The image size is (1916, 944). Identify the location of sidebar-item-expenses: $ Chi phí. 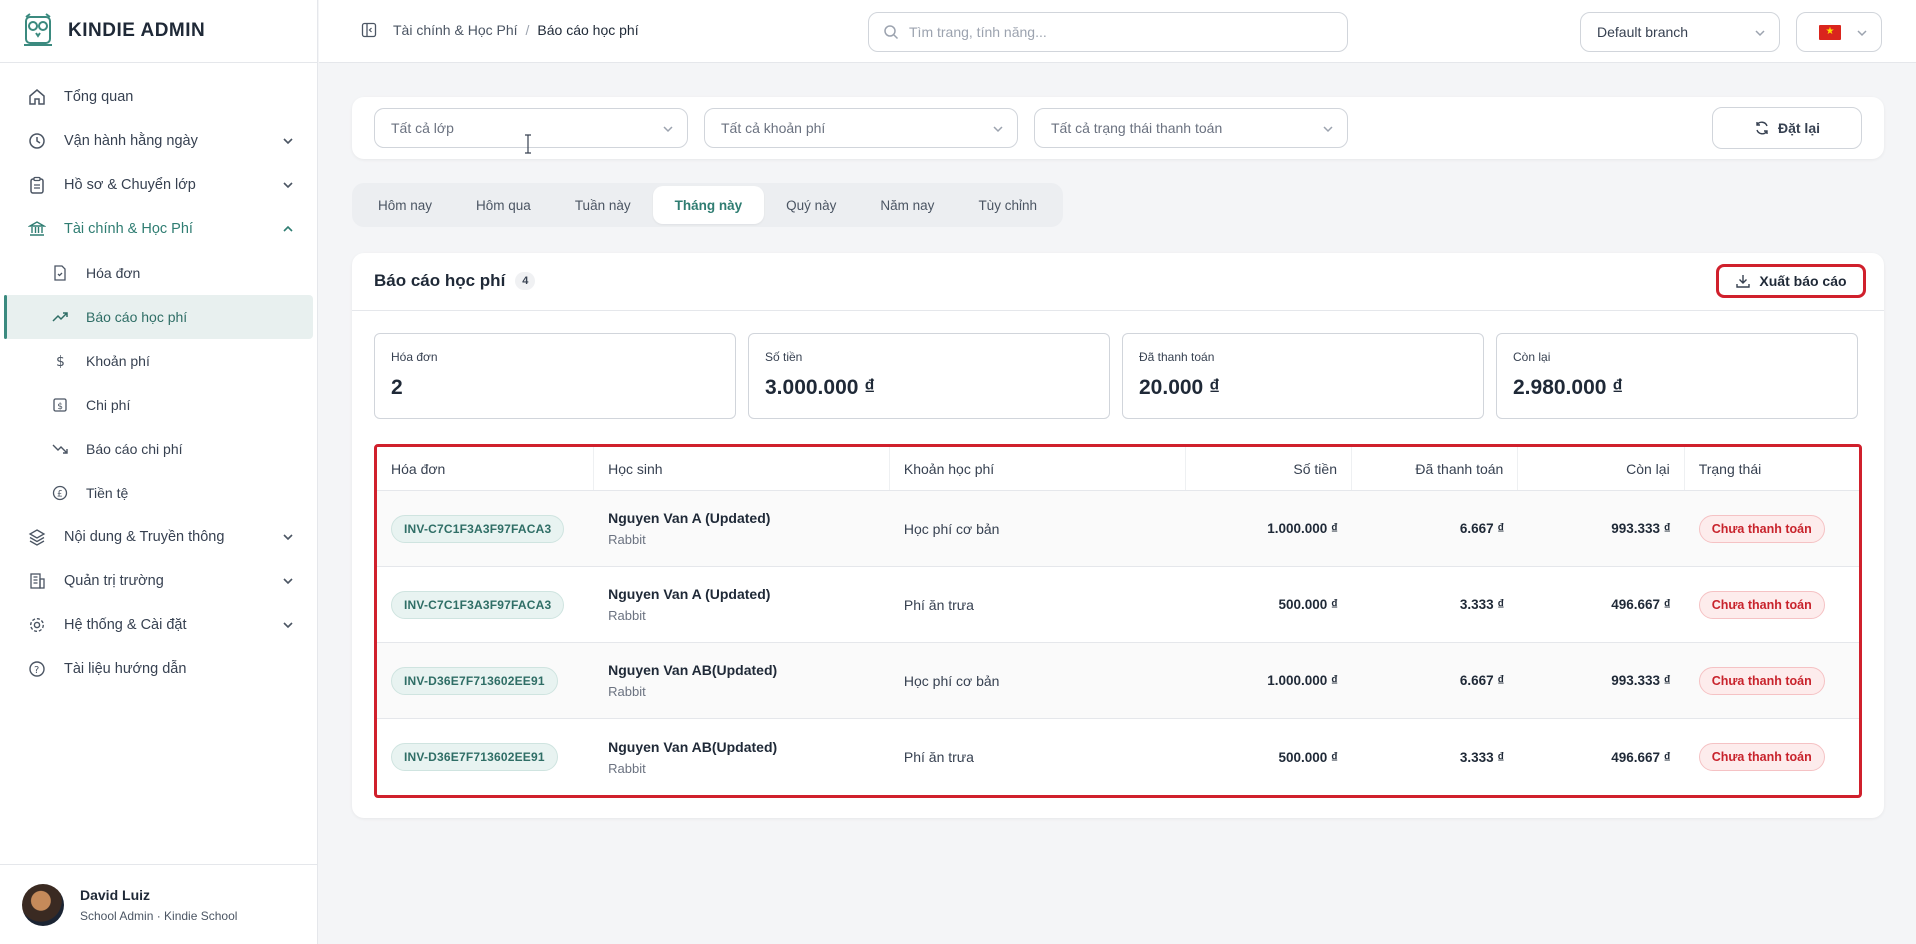
(158, 405).